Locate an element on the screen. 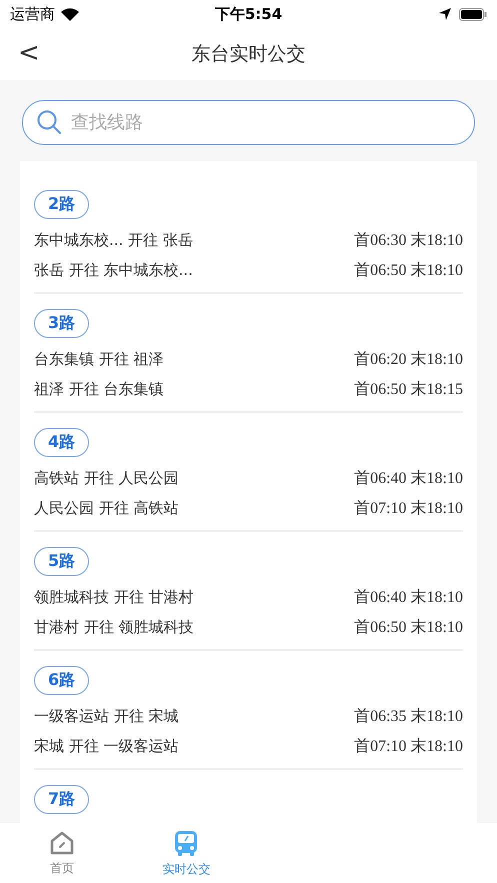 Image resolution: width=497 pixels, height=883 pixels. route-number-badge: 6路 is located at coordinates (62, 680).